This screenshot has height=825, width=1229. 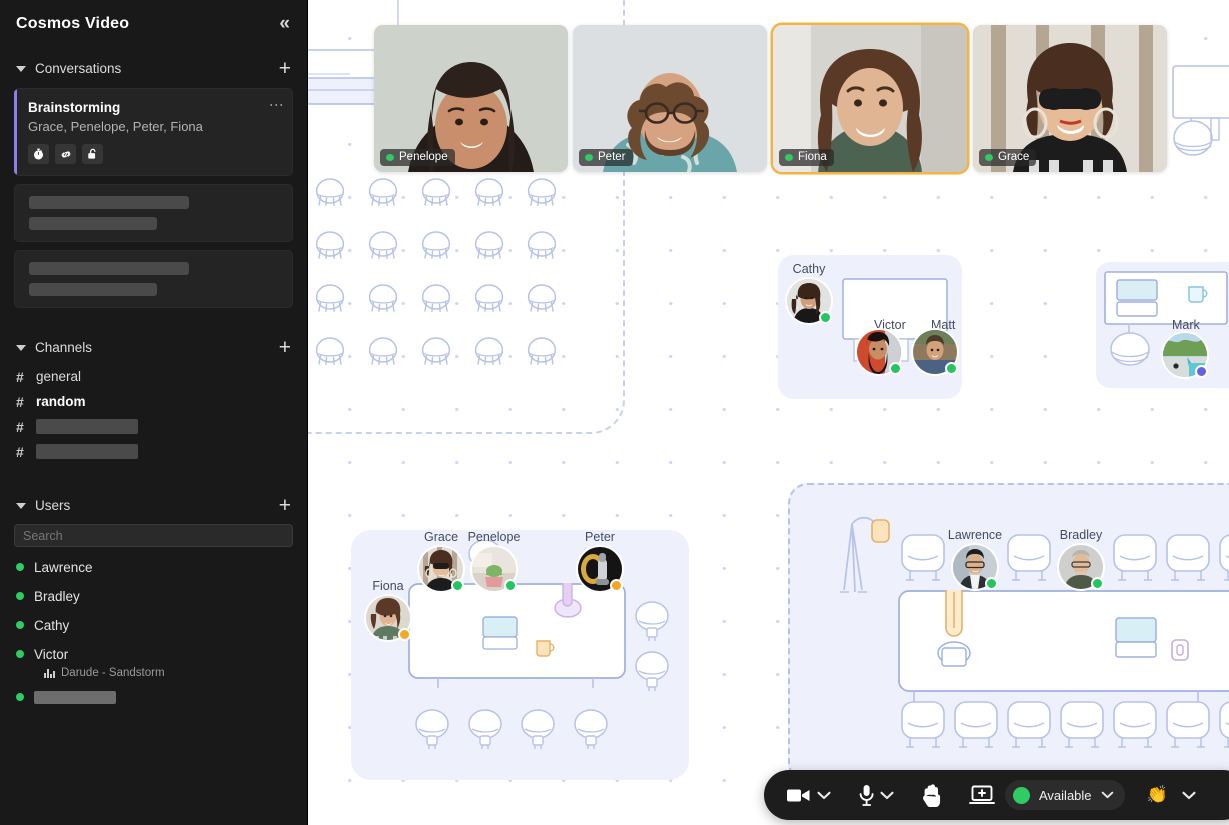 What do you see at coordinates (113, 673) in the screenshot?
I see `now-playing-text: Darude - Sandstorm` at bounding box center [113, 673].